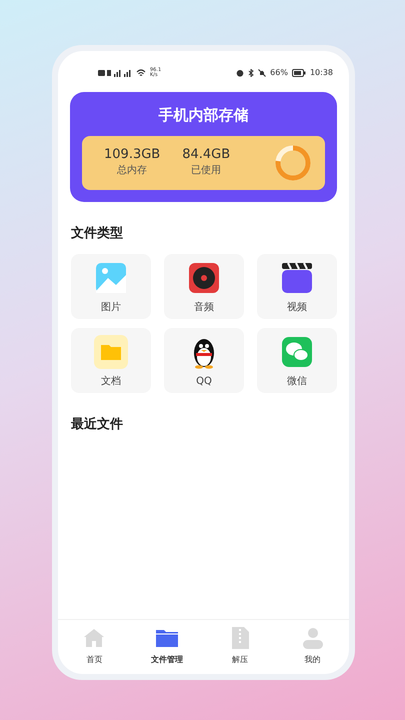 This screenshot has width=405, height=720. Describe the element at coordinates (204, 360) in the screenshot. I see `file-type-tile: QQ` at that location.